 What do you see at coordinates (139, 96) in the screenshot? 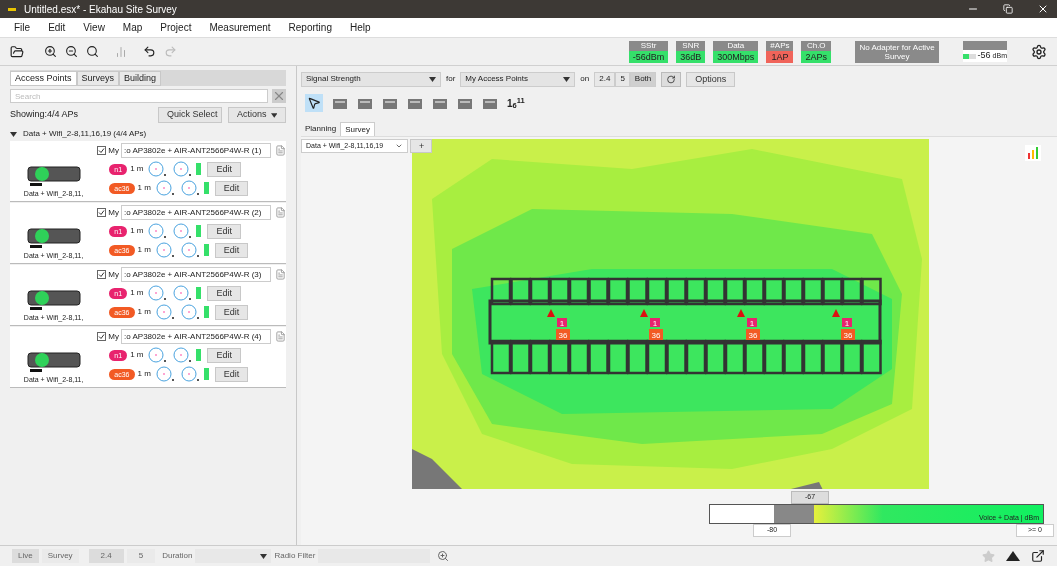
I see `search-field: Search` at bounding box center [139, 96].